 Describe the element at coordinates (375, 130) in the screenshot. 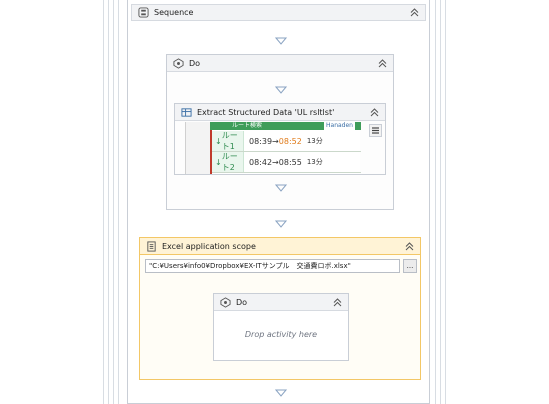

I see `activity-menu-icon` at that location.